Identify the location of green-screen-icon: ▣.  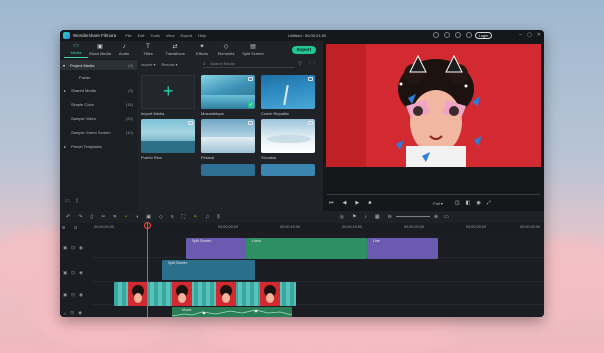
(148, 217).